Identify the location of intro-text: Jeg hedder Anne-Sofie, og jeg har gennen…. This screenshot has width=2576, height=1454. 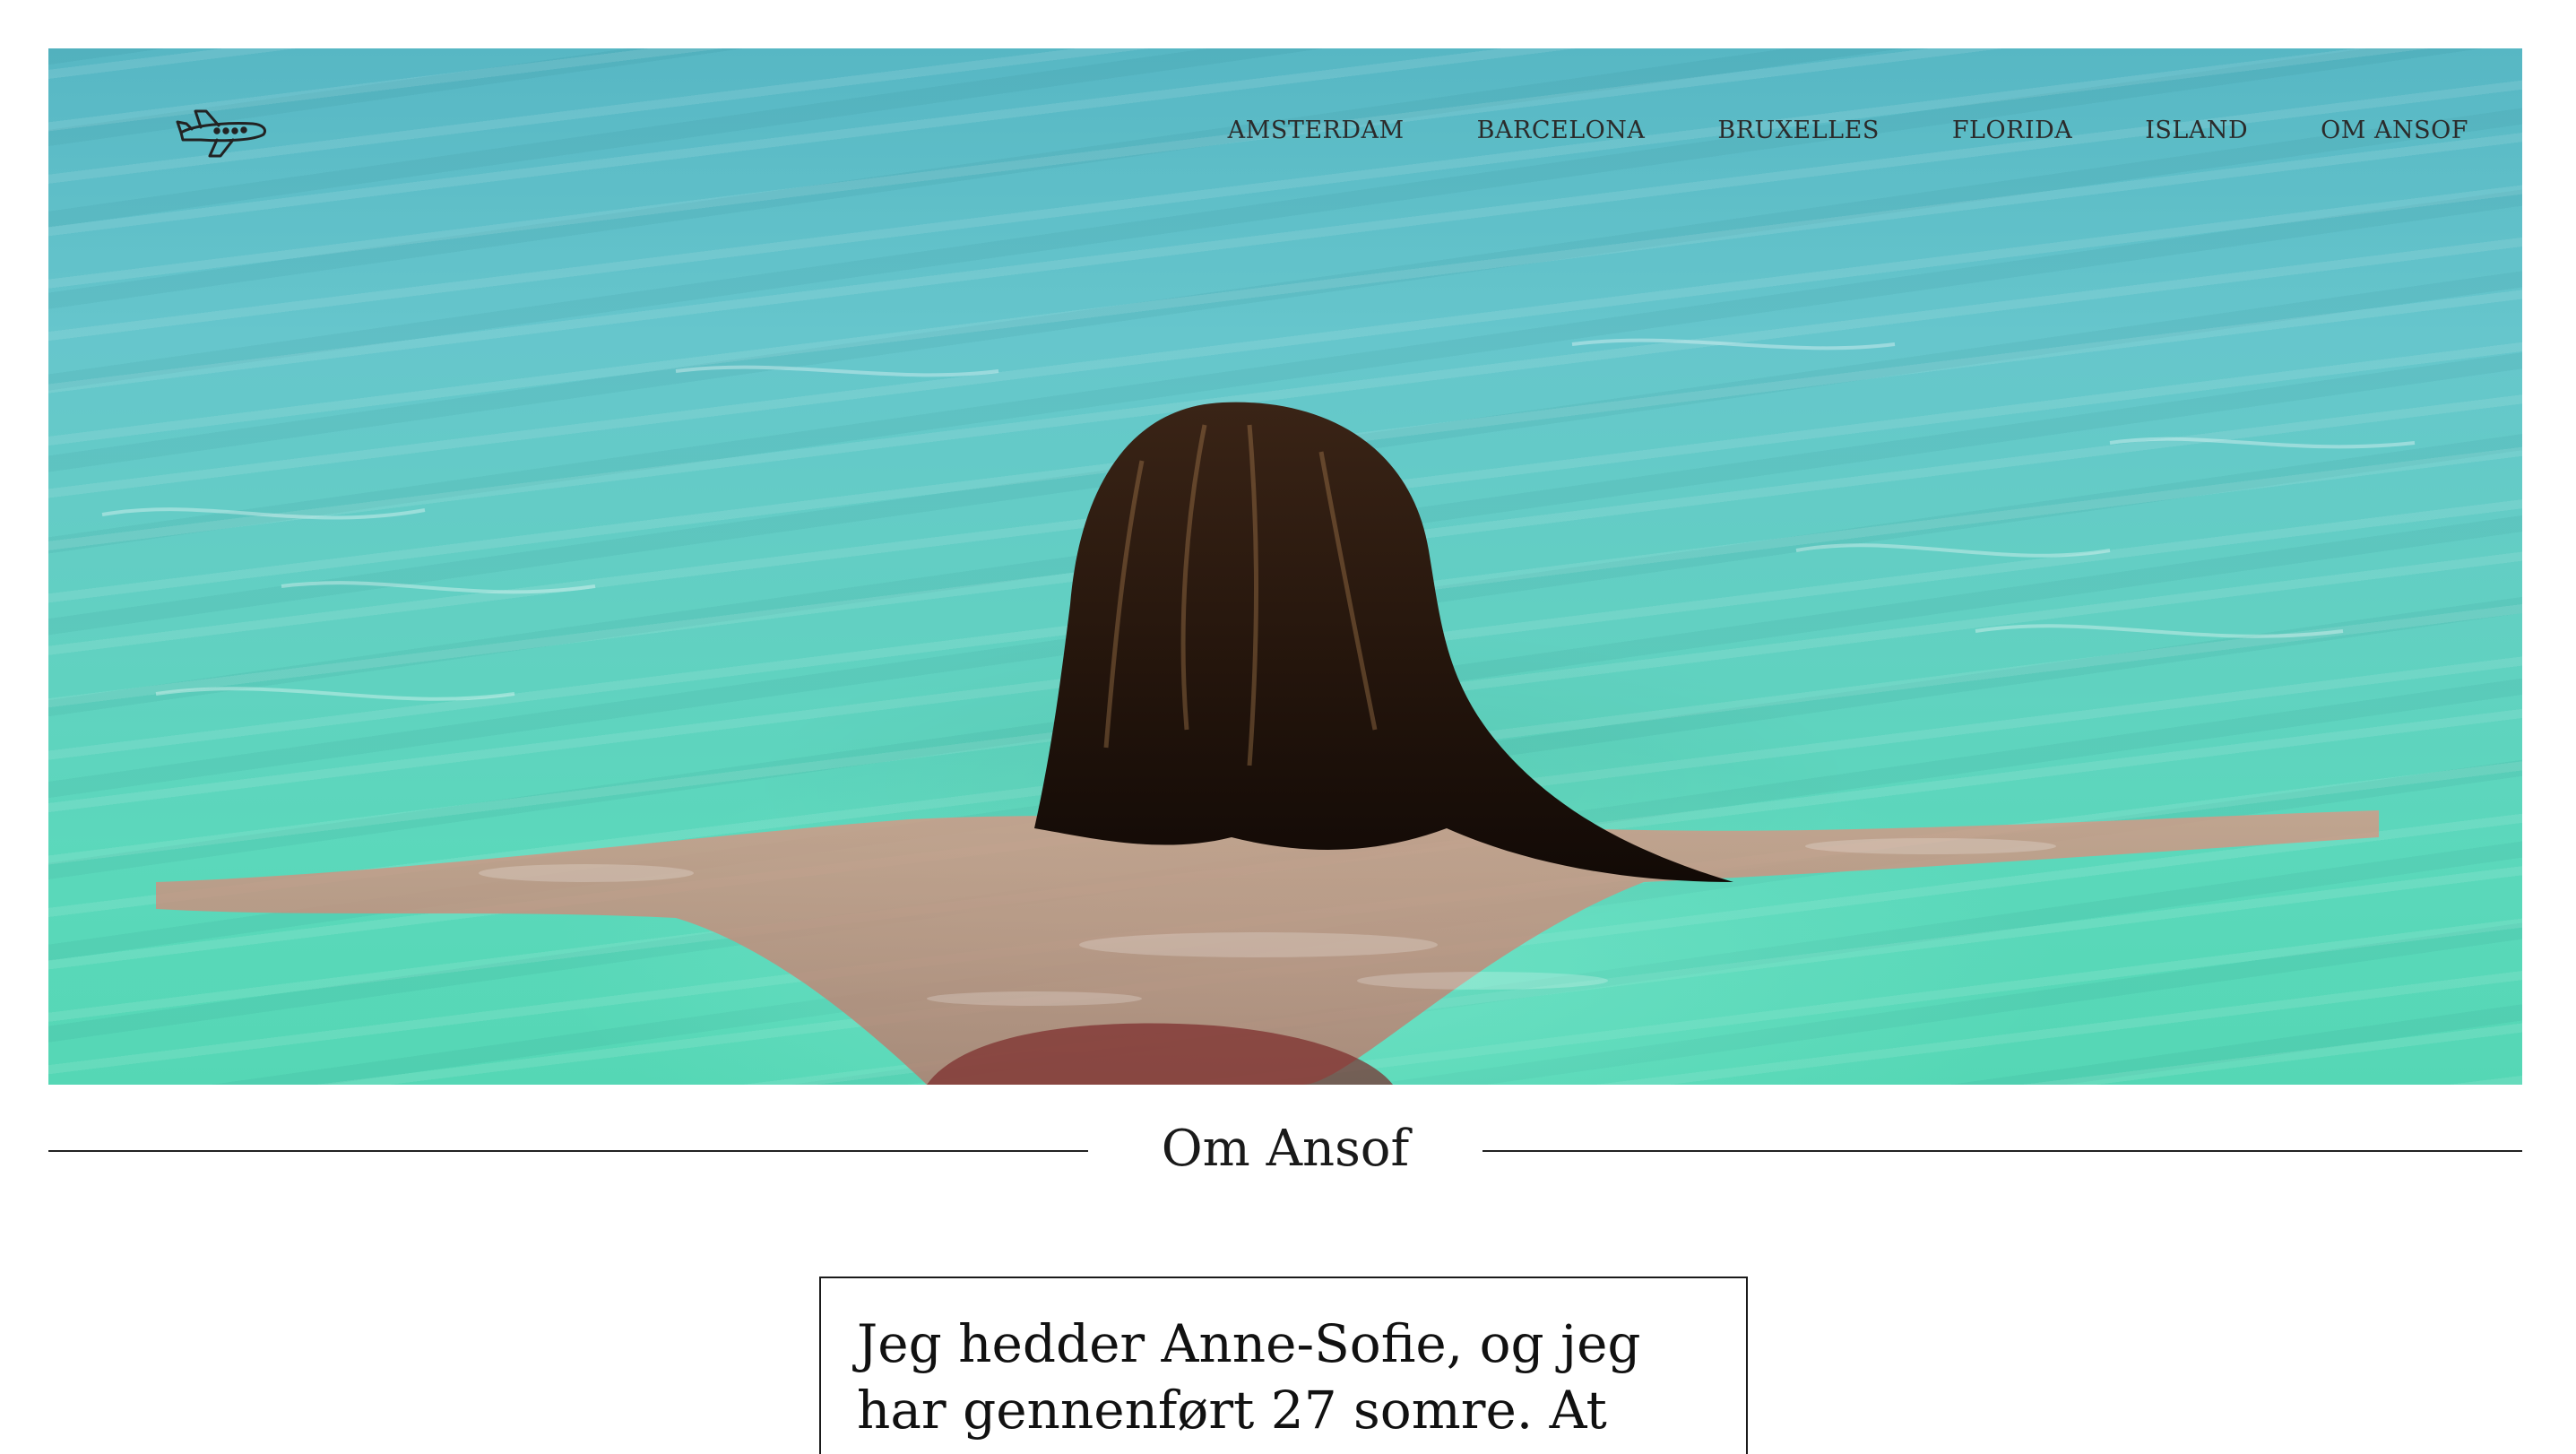
(1249, 1383).